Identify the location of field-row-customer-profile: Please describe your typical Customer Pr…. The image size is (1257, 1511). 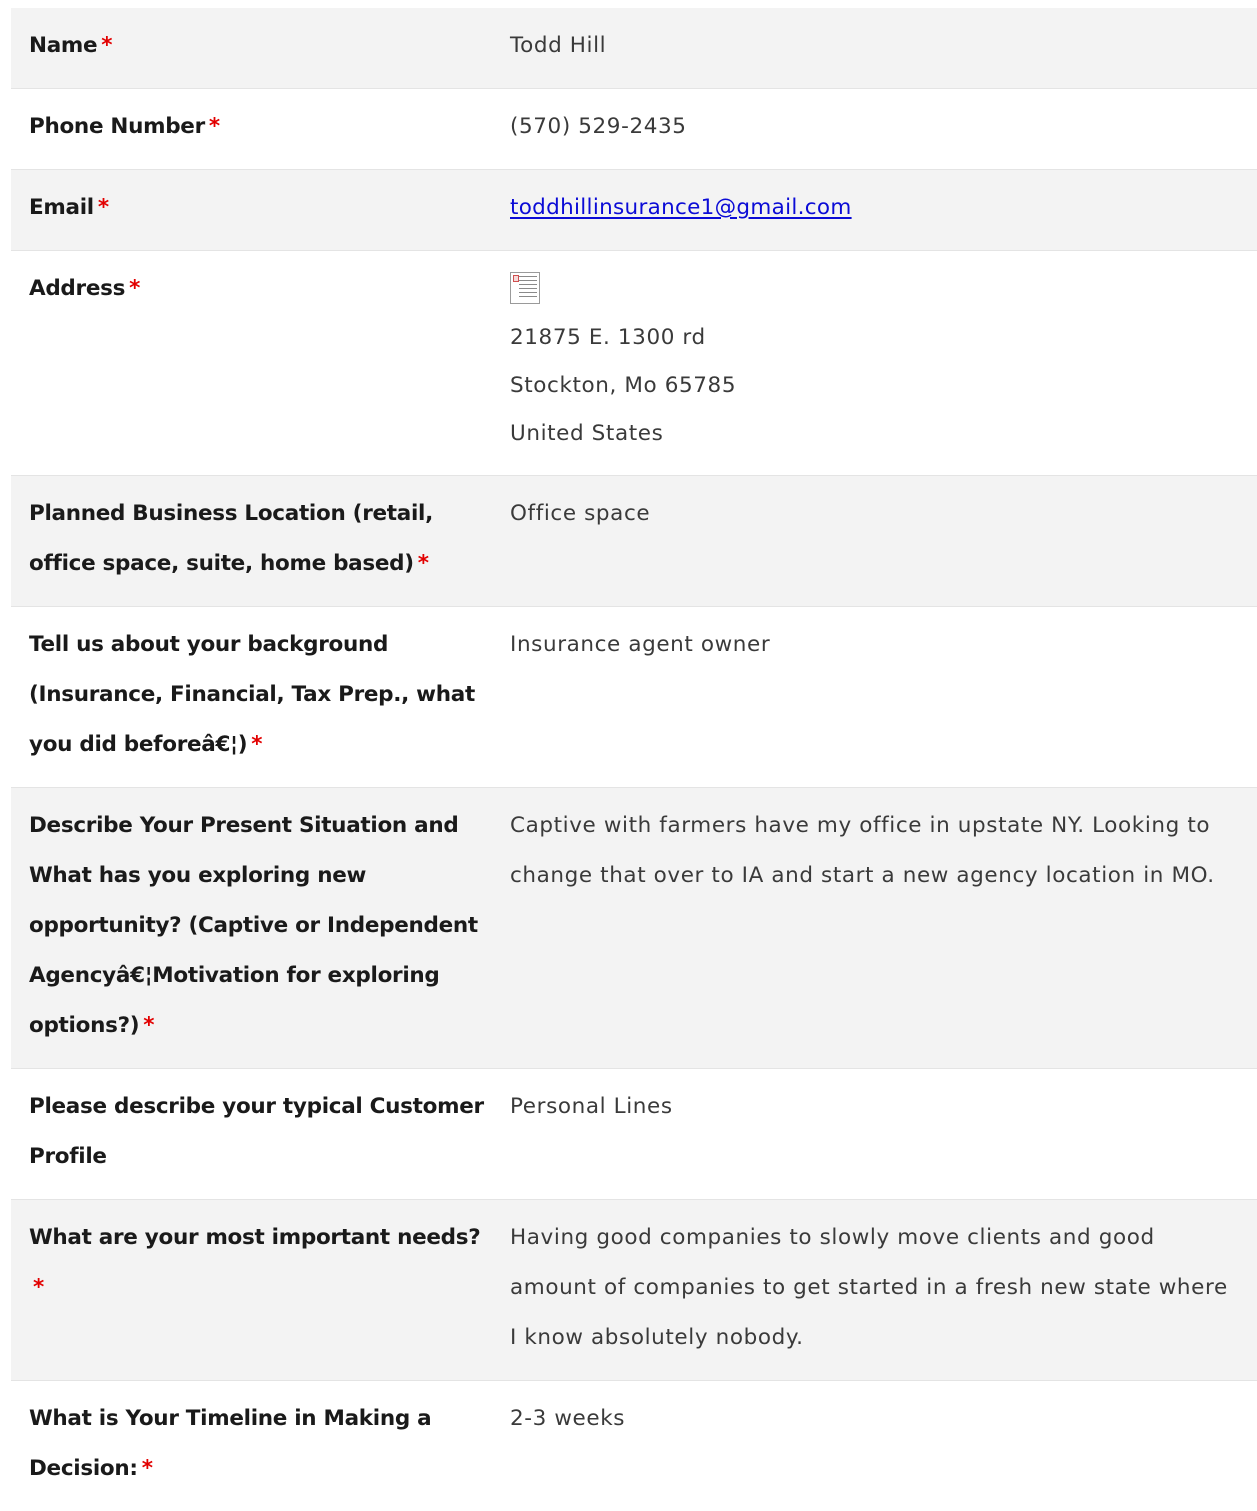
(634, 1134).